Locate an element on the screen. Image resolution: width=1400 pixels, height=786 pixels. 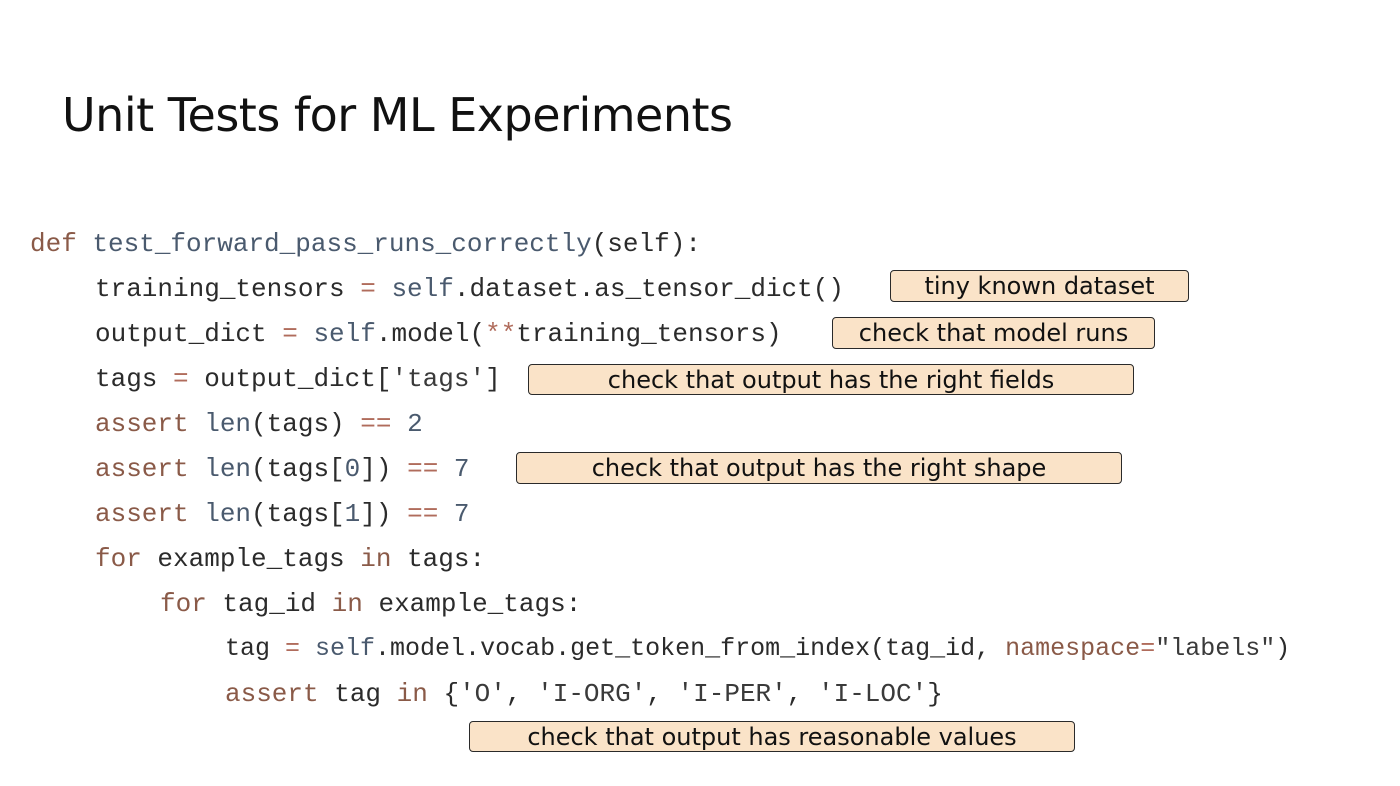
code-text: tags: is located at coordinates (438, 559).